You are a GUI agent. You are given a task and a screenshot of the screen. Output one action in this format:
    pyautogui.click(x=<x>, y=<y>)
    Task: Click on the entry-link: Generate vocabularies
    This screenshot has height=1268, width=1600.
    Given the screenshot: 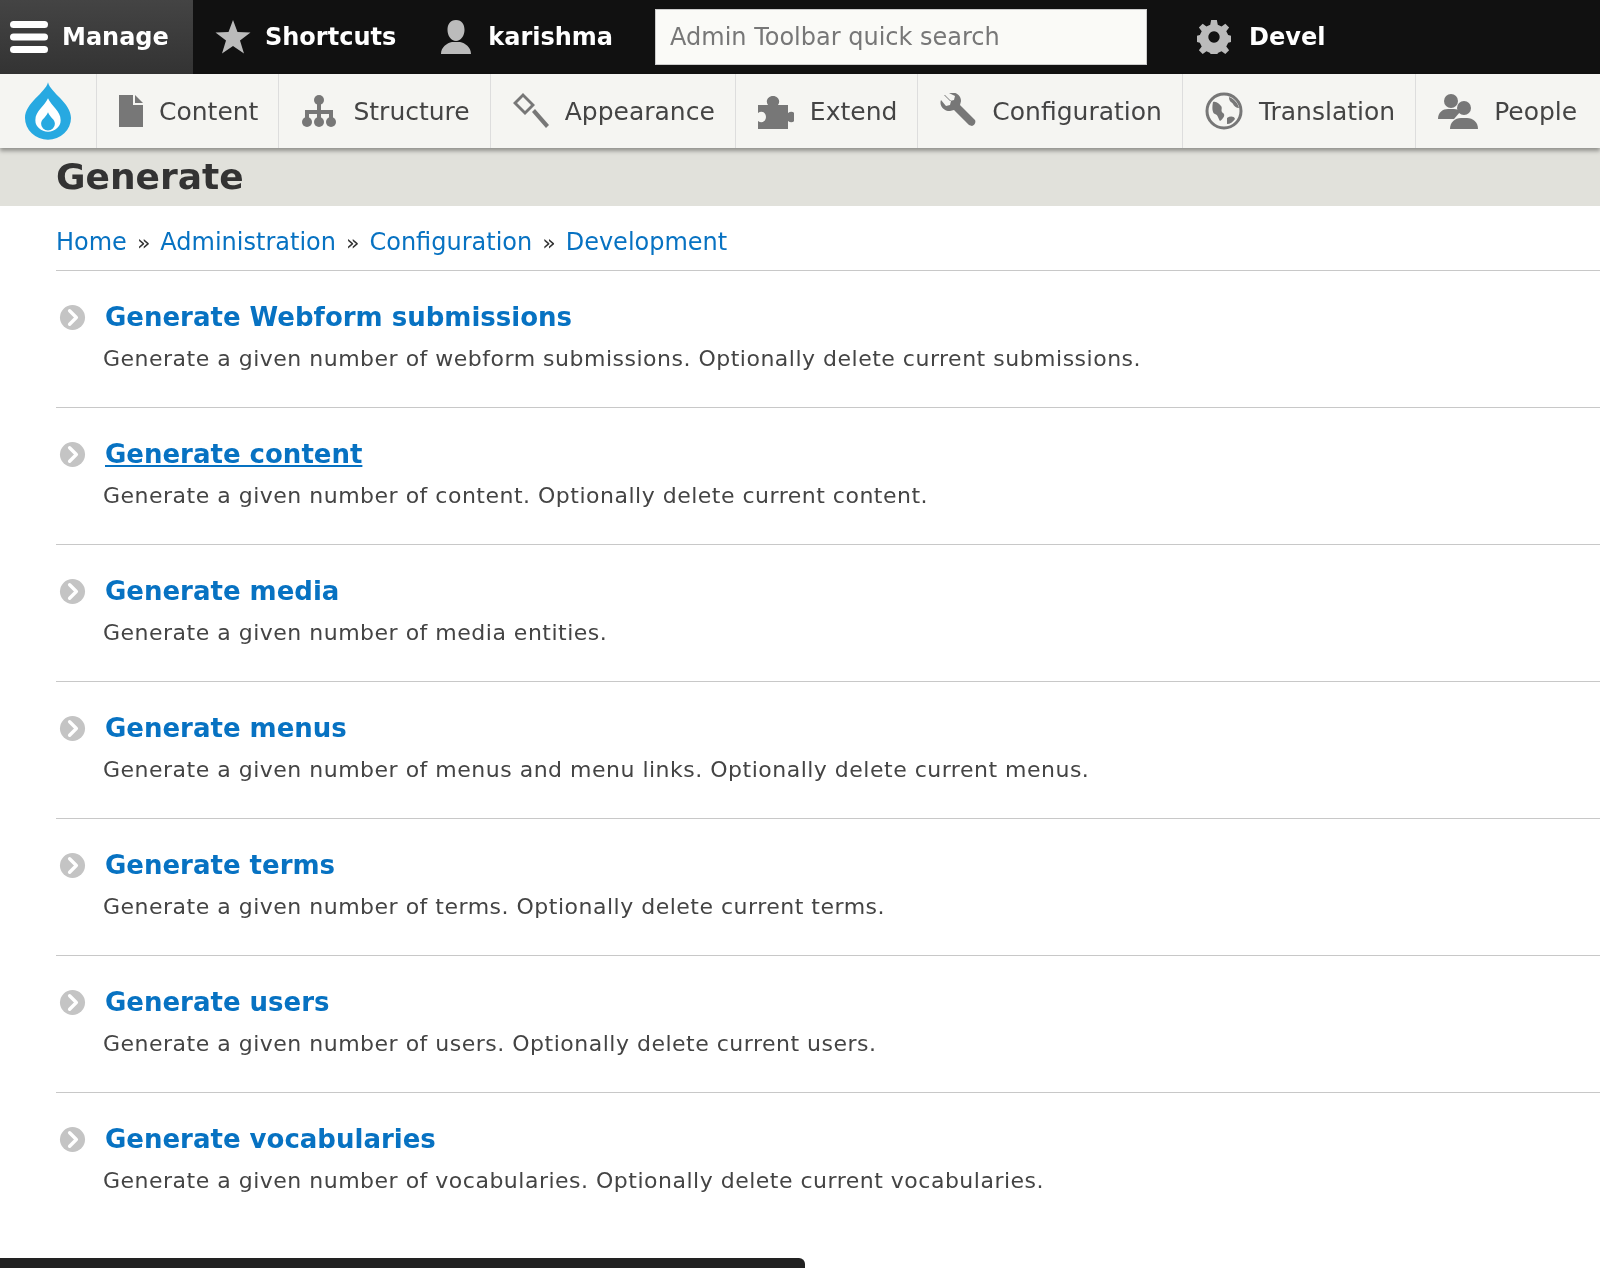 What is the action you would take?
    pyautogui.click(x=270, y=1139)
    